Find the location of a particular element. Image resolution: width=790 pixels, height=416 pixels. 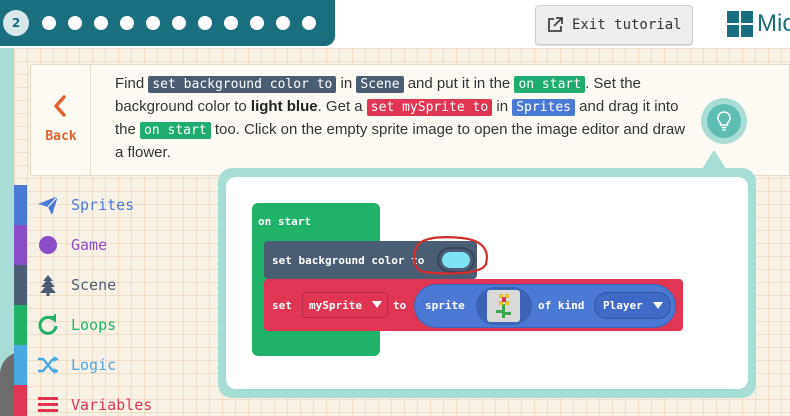

lightbulb-icon is located at coordinates (724, 121).